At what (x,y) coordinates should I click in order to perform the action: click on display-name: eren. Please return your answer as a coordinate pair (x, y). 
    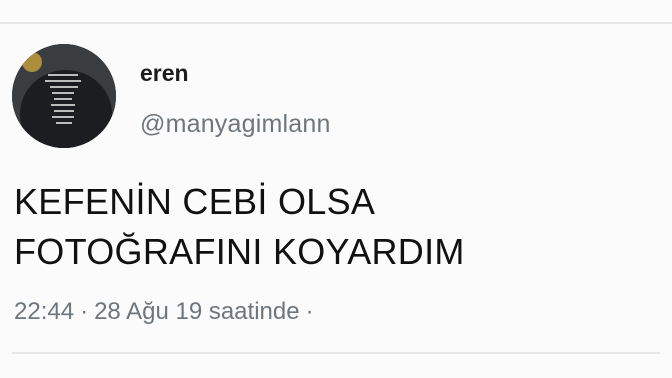
    Looking at the image, I should click on (164, 73).